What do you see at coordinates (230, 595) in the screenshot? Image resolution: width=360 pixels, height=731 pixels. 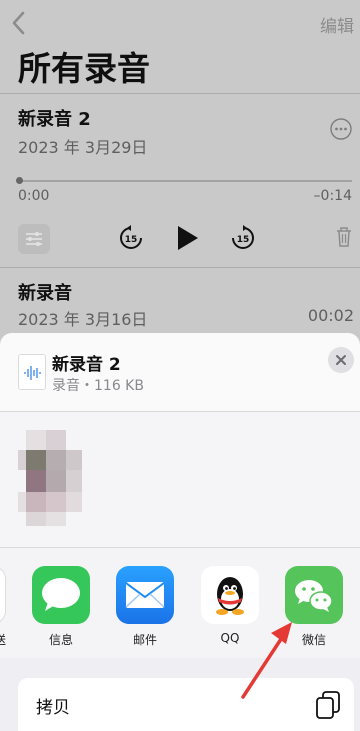 I see `qq-icon` at bounding box center [230, 595].